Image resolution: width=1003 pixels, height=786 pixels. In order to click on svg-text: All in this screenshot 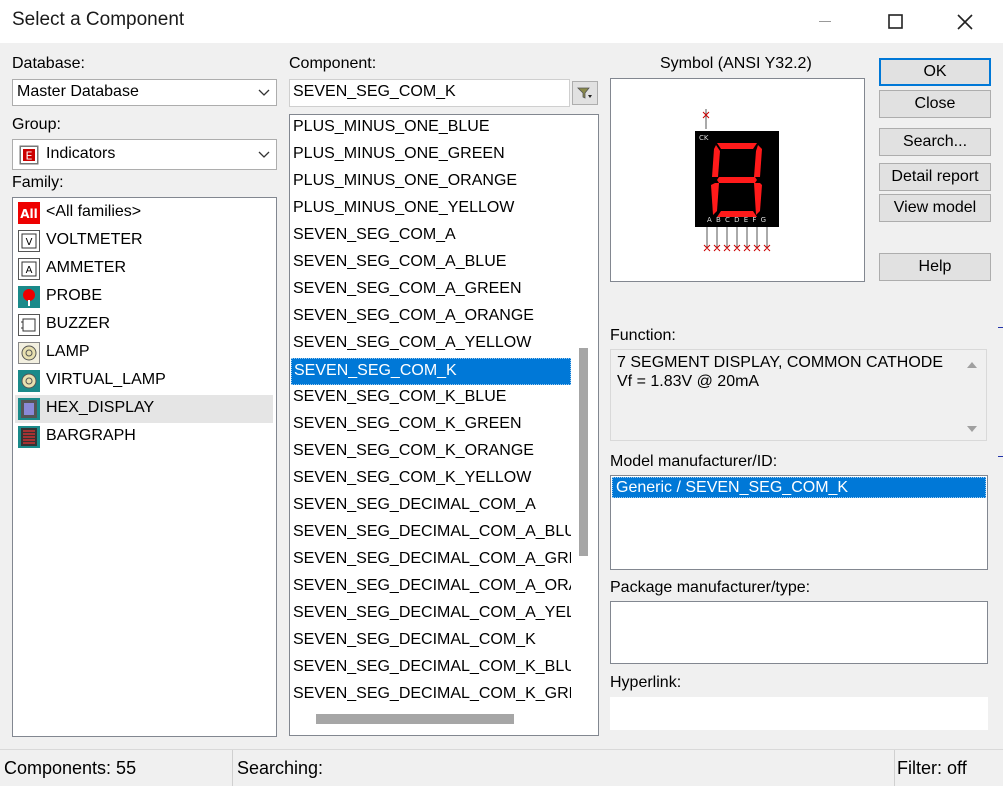, I will do `click(29, 214)`.